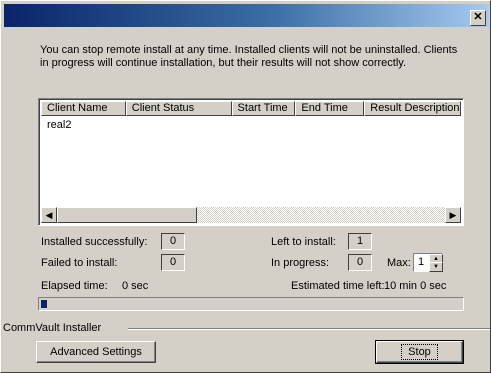 This screenshot has height=373, width=491. Describe the element at coordinates (127, 215) in the screenshot. I see `scrollbar-thumb` at that location.